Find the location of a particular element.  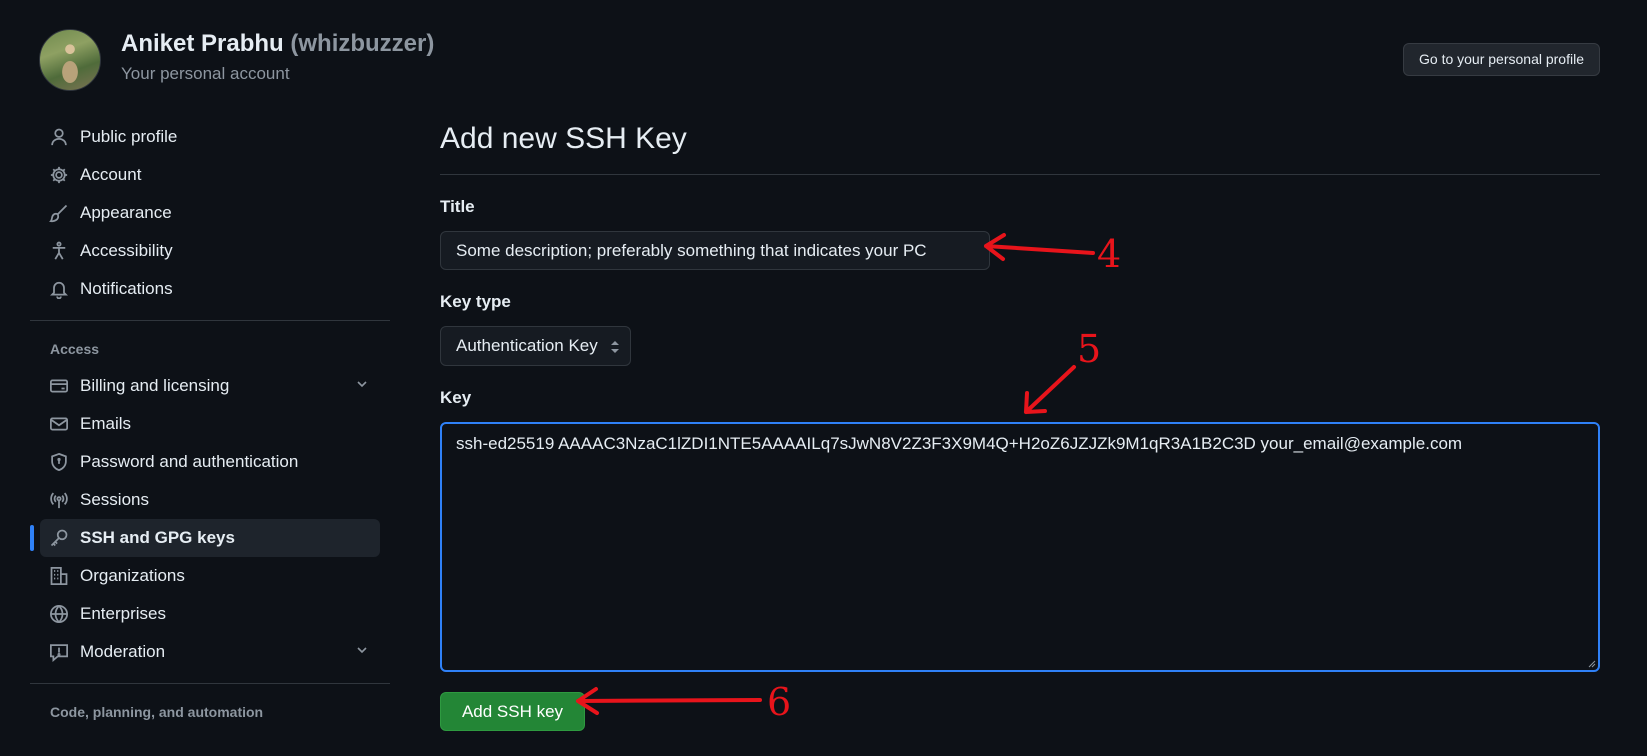

sidebar-item-billing: Billing and licensing is located at coordinates (210, 386).